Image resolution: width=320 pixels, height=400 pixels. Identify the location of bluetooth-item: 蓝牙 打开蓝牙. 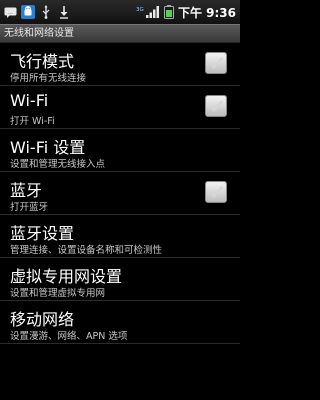
(120, 193).